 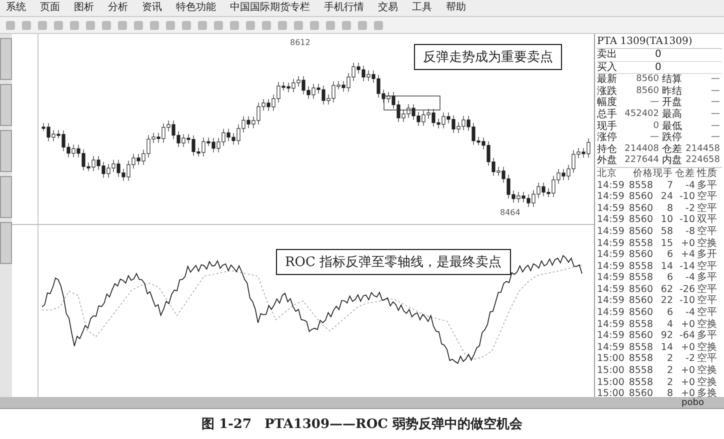 What do you see at coordinates (672, 80) in the screenshot?
I see `stat-label: 结算` at bounding box center [672, 80].